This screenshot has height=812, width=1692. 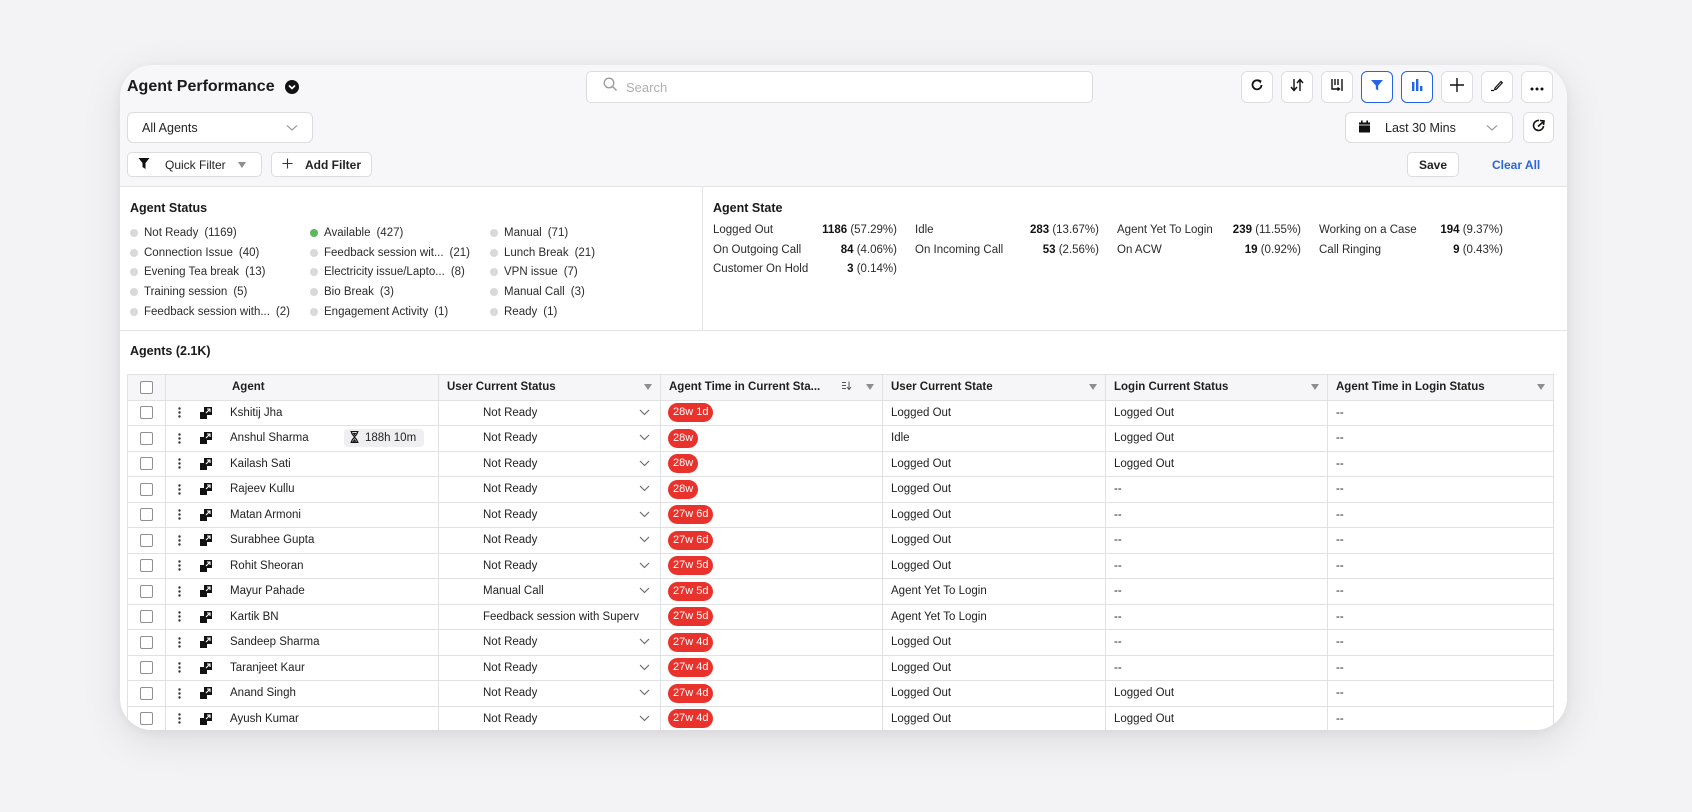 I want to click on agent-status-item: Electricity issue/Lapto... (8), so click(x=387, y=272).